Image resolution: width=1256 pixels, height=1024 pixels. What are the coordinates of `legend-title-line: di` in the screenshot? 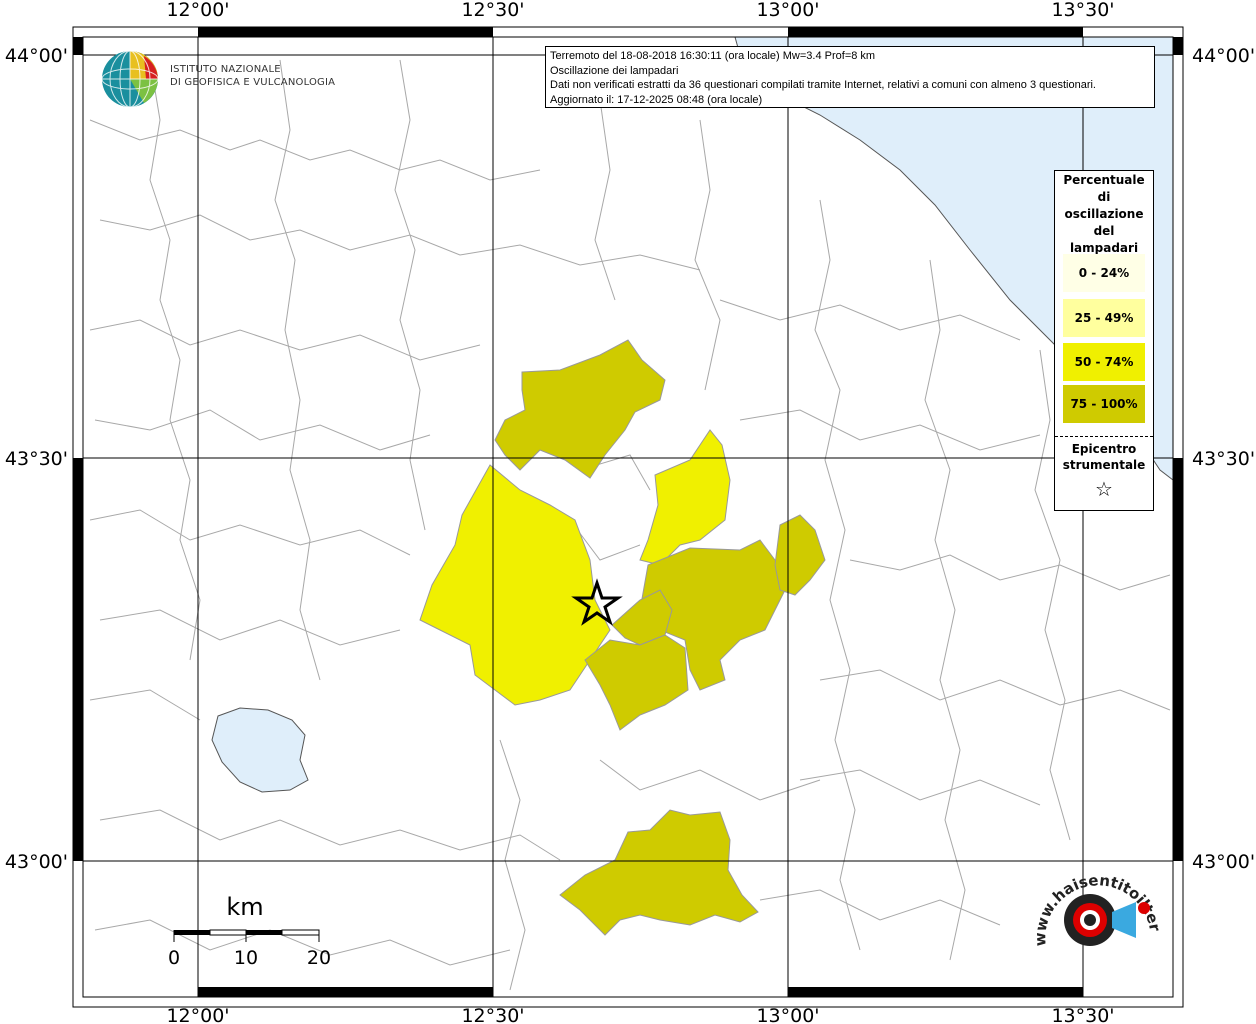 It's located at (1104, 197).